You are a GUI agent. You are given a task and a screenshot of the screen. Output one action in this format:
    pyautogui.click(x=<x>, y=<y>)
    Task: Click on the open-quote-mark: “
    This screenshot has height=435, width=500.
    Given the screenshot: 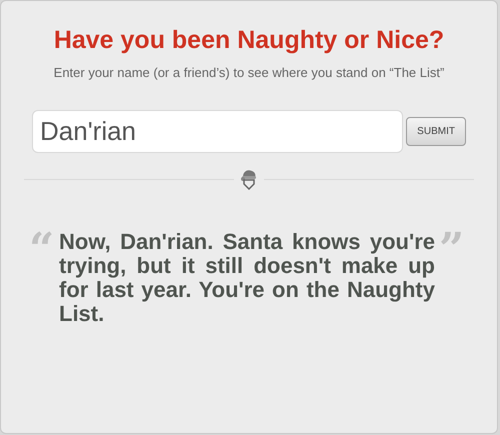 What is the action you would take?
    pyautogui.click(x=42, y=250)
    